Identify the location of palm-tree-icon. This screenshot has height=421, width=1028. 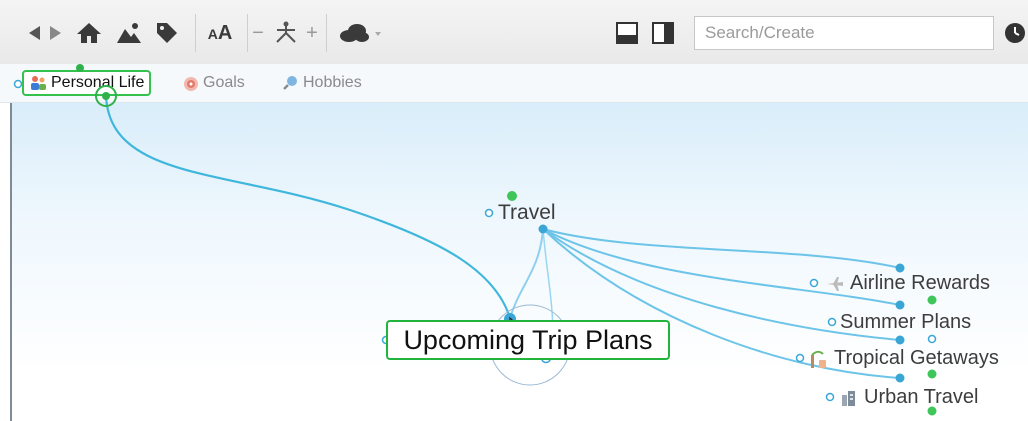
(818, 359).